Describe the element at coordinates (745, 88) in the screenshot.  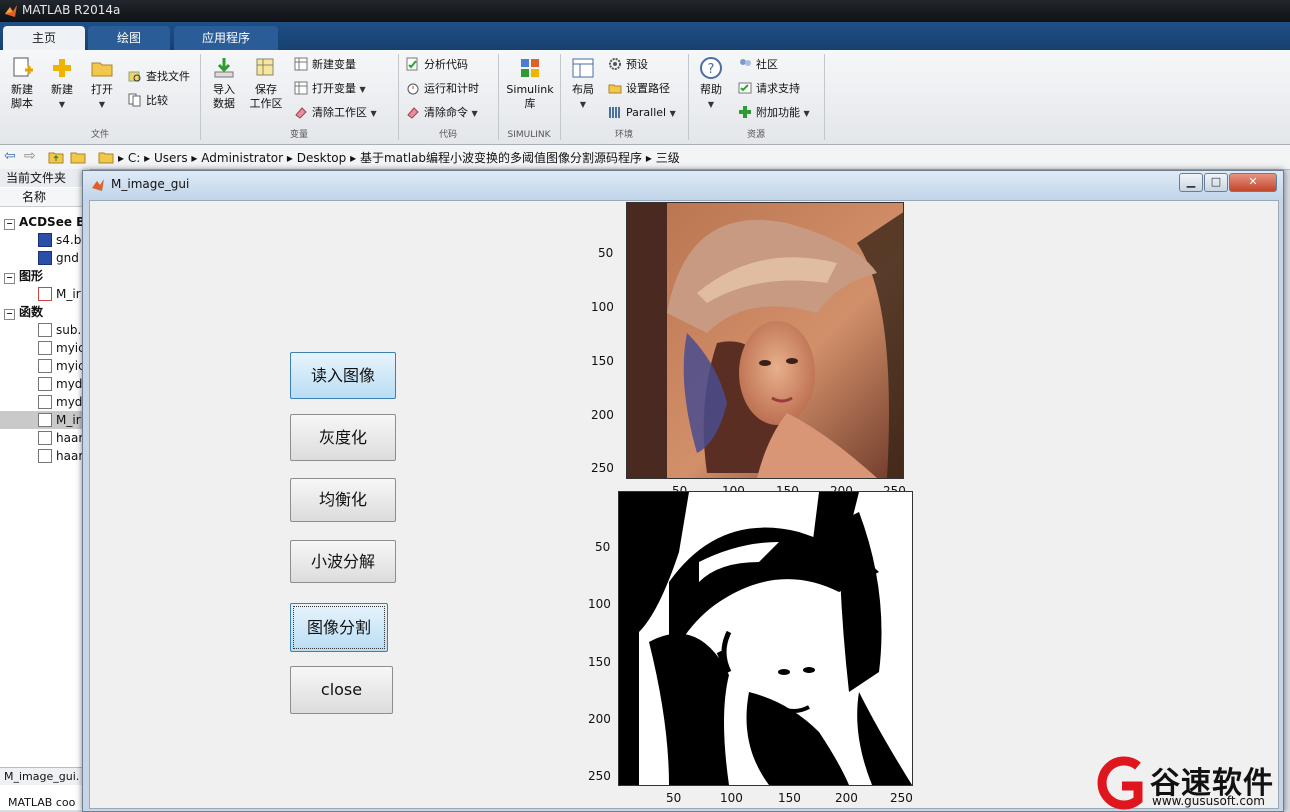
I see `support-icon` at that location.